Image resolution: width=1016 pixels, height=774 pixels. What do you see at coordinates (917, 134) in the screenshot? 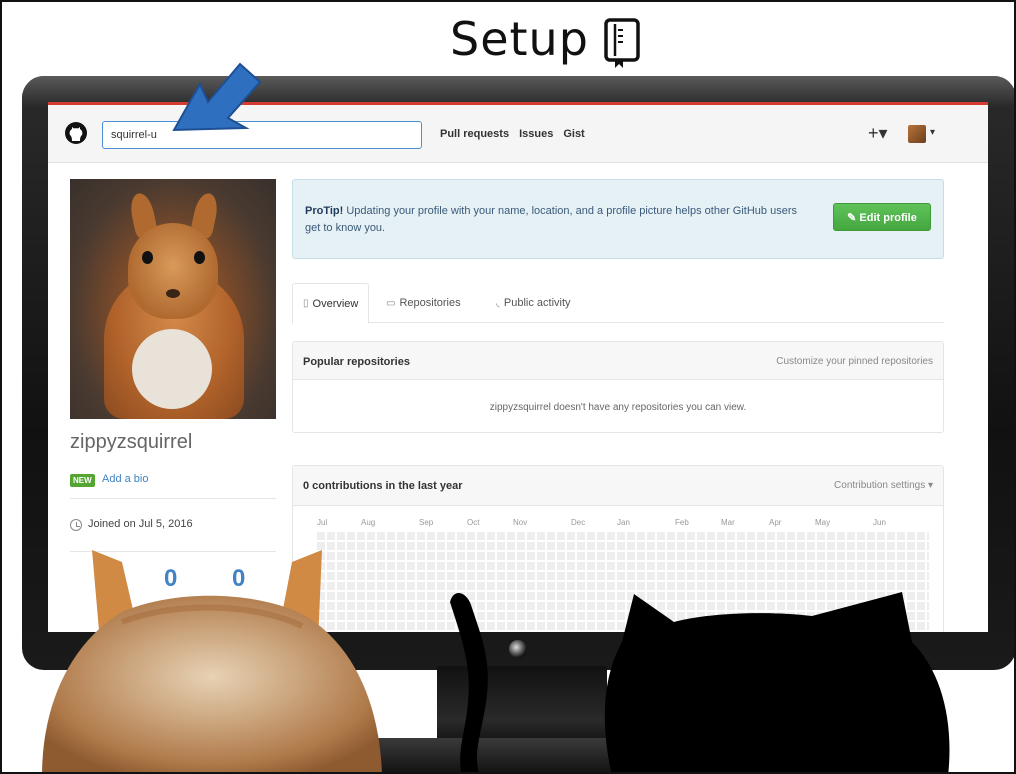
I see `user-avatar-menu` at bounding box center [917, 134].